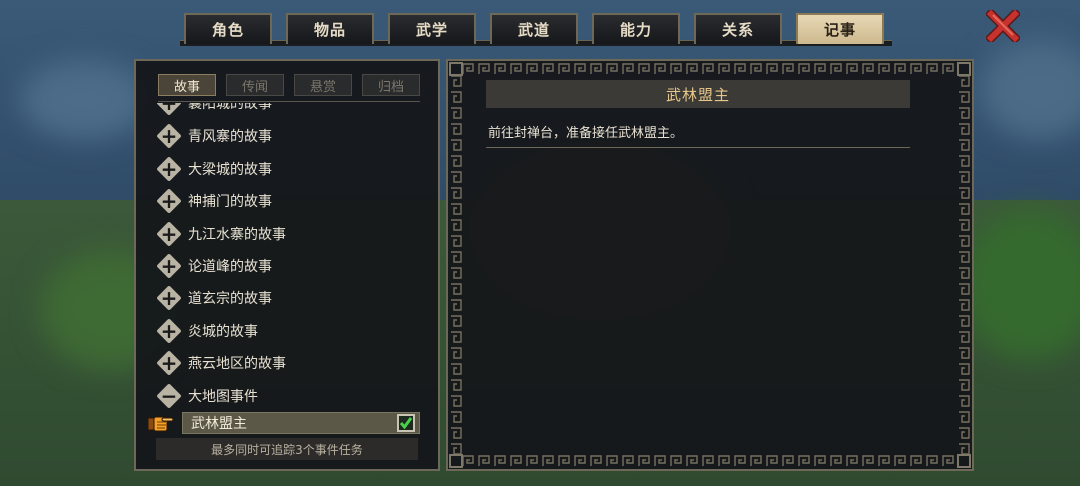 This screenshot has width=1080, height=486. What do you see at coordinates (291, 298) in the screenshot?
I see `list-item: + 道玄宗的故事` at bounding box center [291, 298].